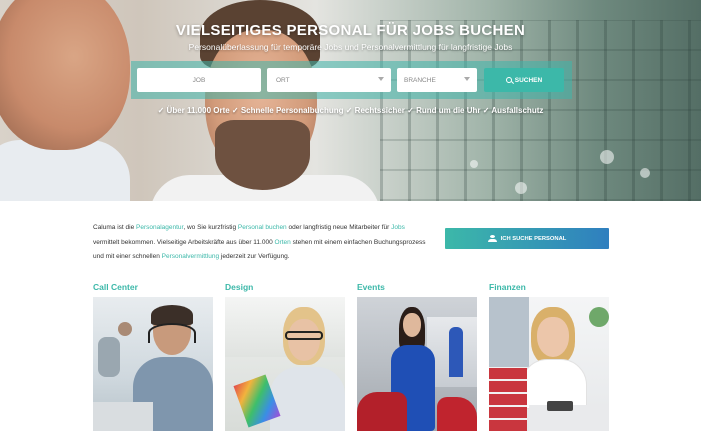 The width and height of the screenshot is (701, 431). What do you see at coordinates (199, 80) in the screenshot?
I see `job-input: JOB` at bounding box center [199, 80].